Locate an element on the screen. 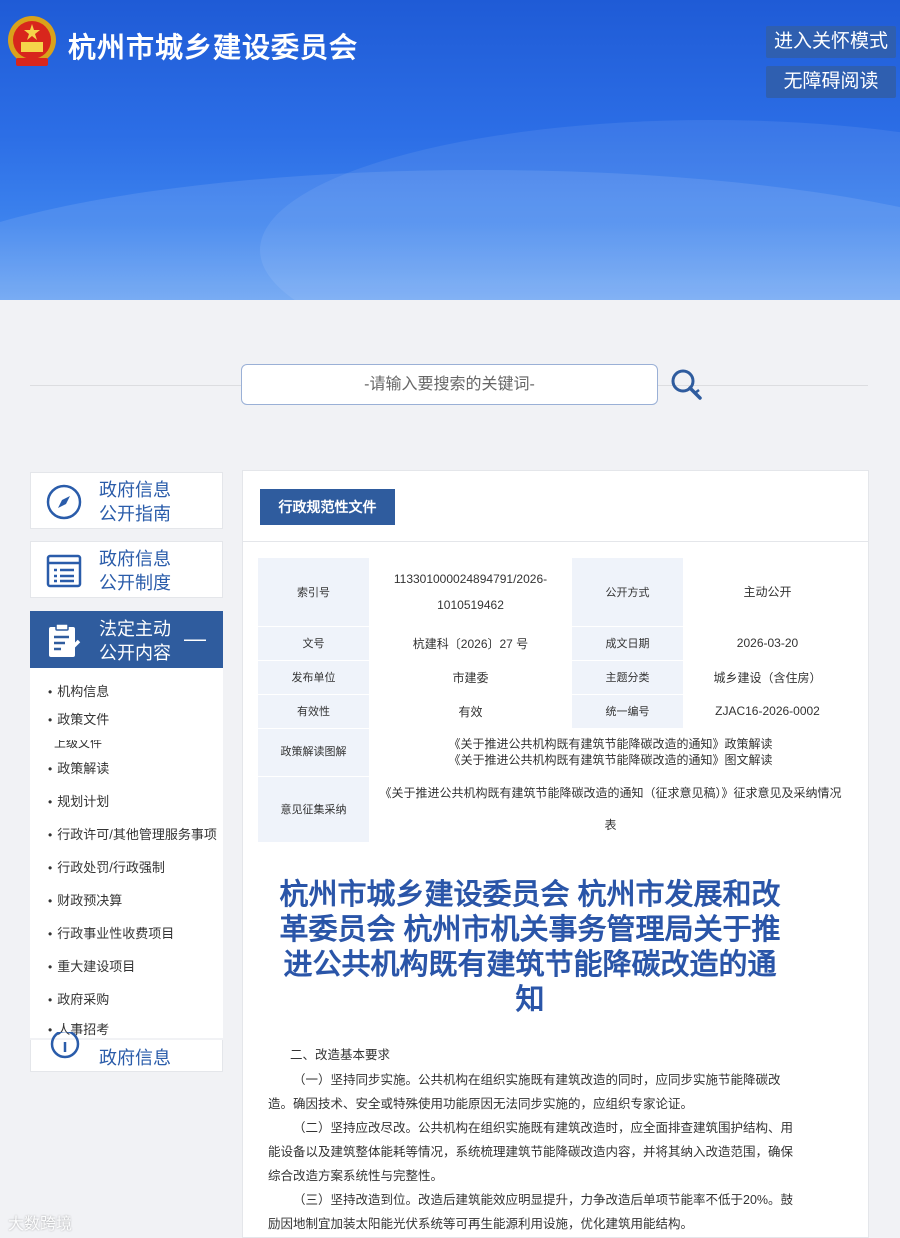 The width and height of the screenshot is (900, 1238). sidebar-item-planning: 规划计划 is located at coordinates (78, 800).